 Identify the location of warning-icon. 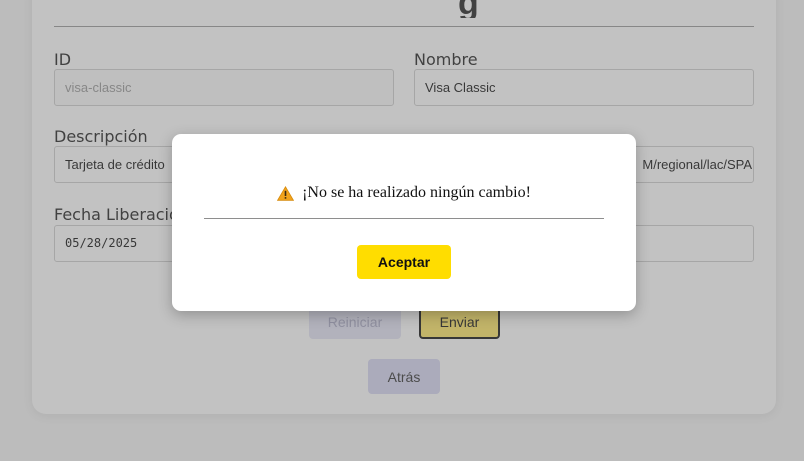
(285, 193).